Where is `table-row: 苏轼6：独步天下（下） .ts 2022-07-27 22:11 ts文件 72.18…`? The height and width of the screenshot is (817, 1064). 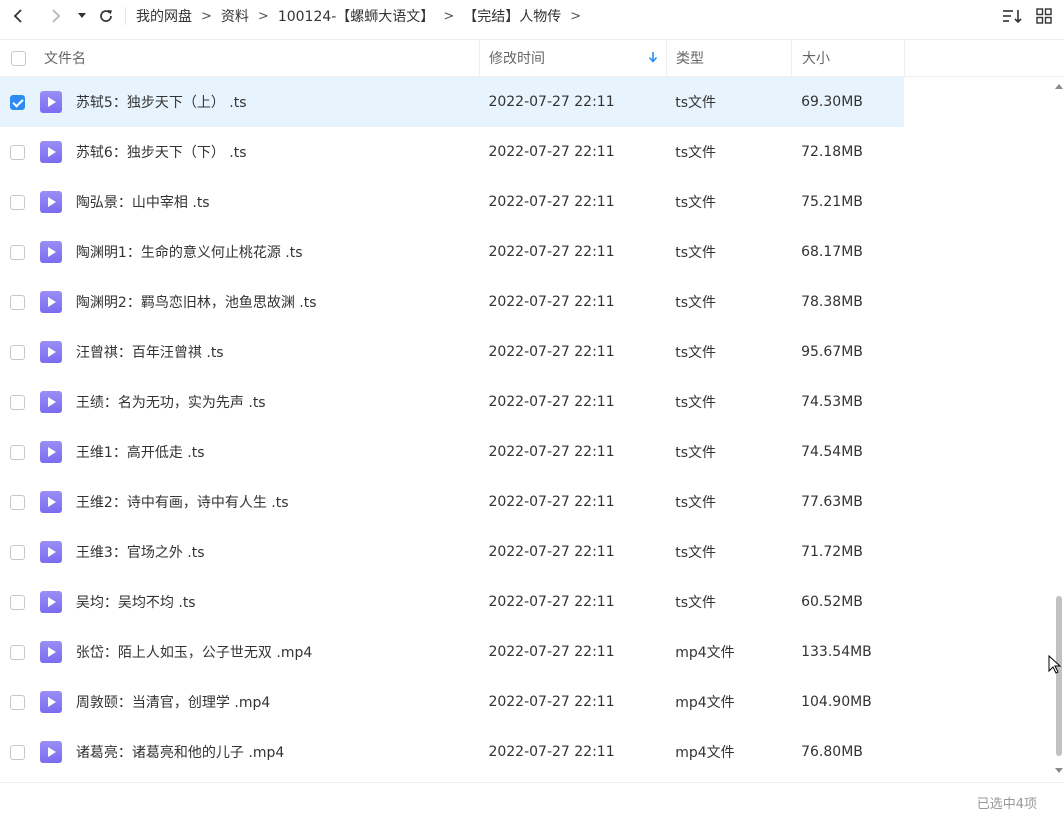 table-row: 苏轼6：独步天下（下） .ts 2022-07-27 22:11 ts文件 72.18… is located at coordinates (452, 152).